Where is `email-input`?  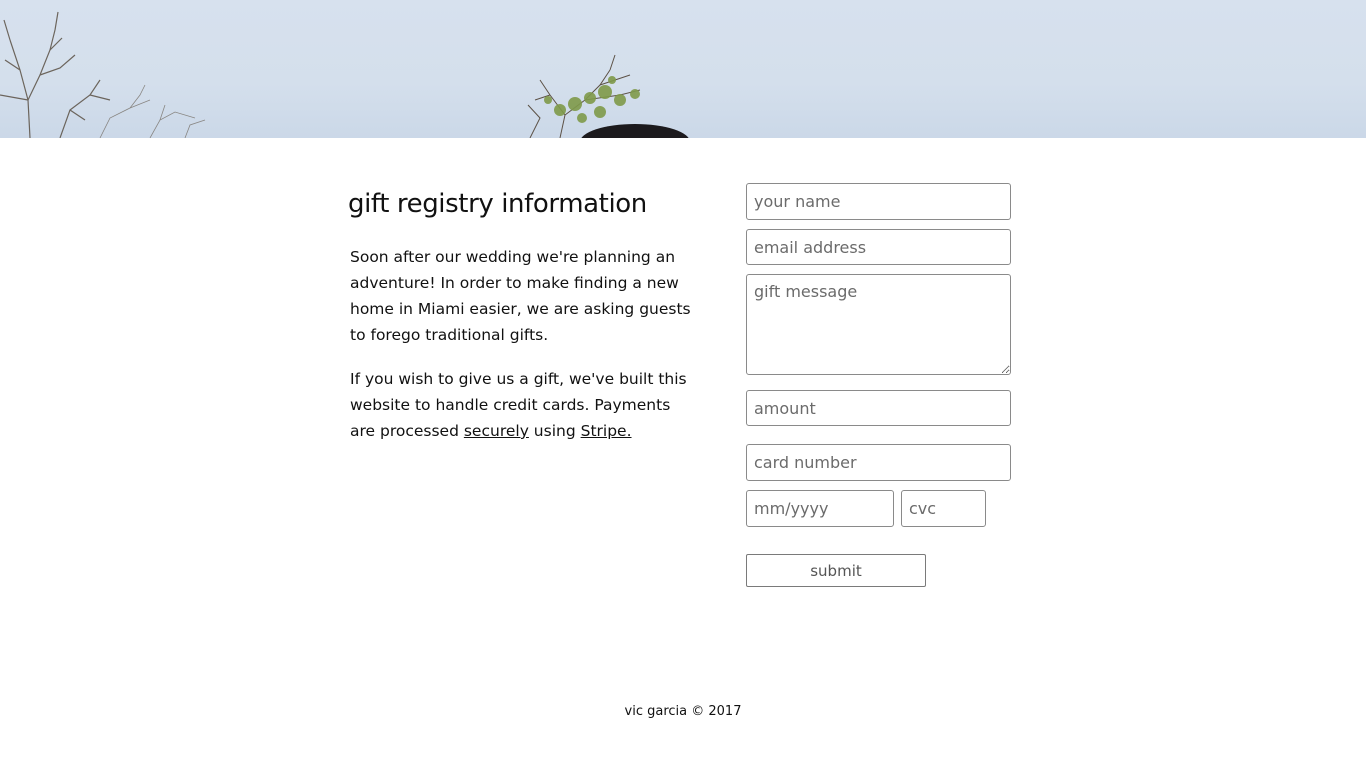
email-input is located at coordinates (878, 247).